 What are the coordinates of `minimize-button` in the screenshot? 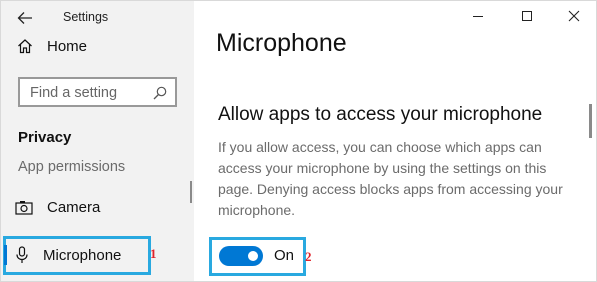 It's located at (478, 16).